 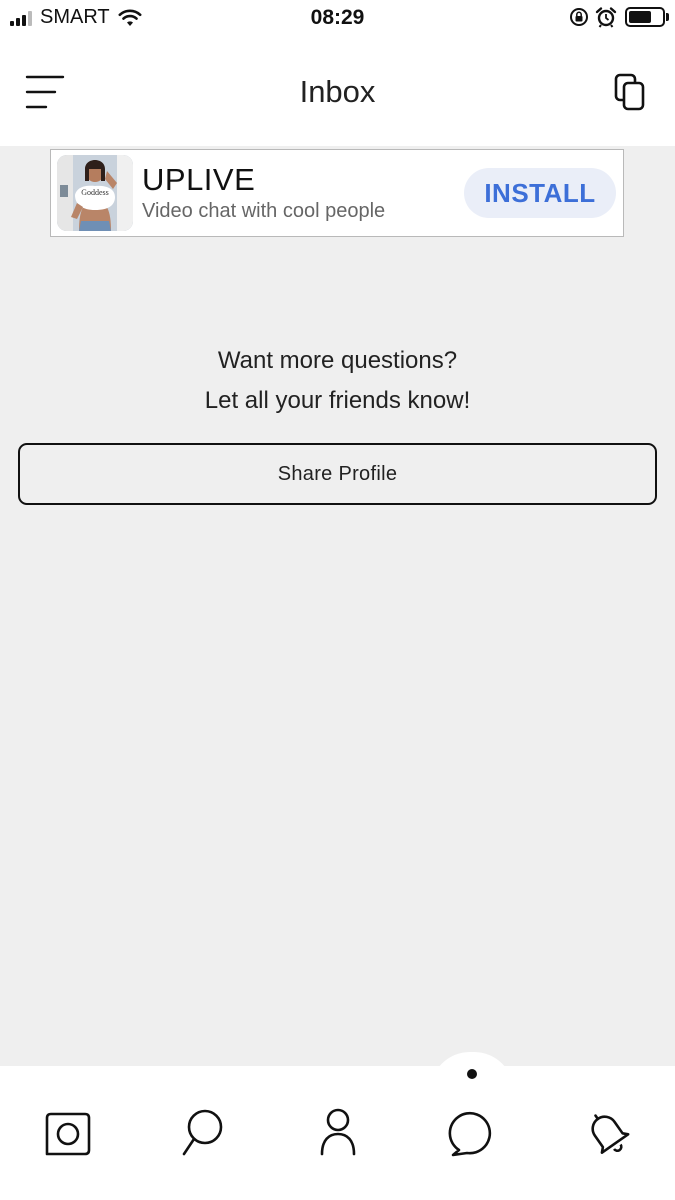 I want to click on status-indicators, so click(x=616, y=17).